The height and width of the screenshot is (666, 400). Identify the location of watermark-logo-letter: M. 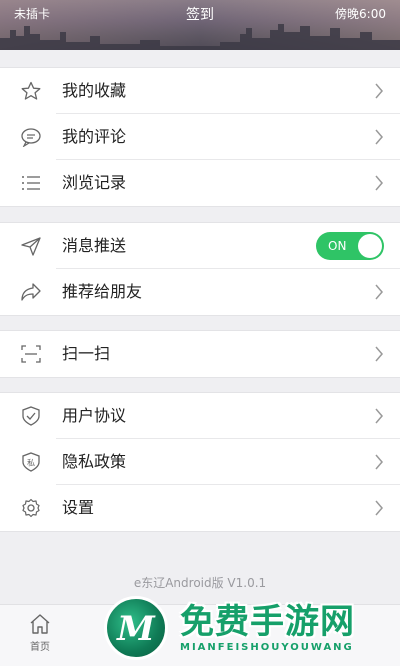
(136, 629).